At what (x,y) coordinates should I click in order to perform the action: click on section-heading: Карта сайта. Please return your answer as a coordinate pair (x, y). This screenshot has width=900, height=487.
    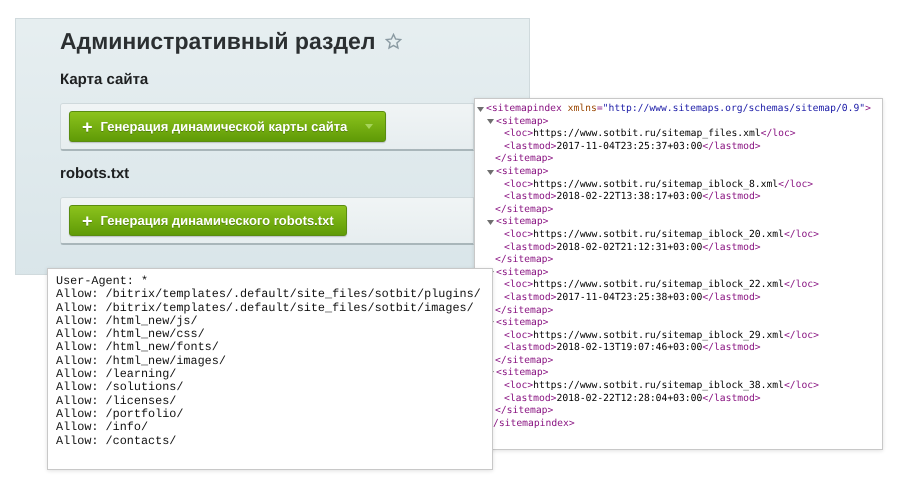
    Looking at the image, I should click on (104, 80).